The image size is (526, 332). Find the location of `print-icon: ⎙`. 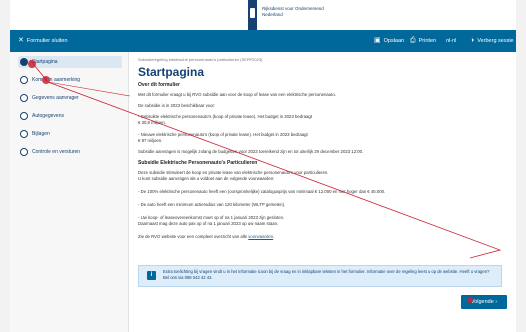

print-icon: ⎙ is located at coordinates (413, 40).